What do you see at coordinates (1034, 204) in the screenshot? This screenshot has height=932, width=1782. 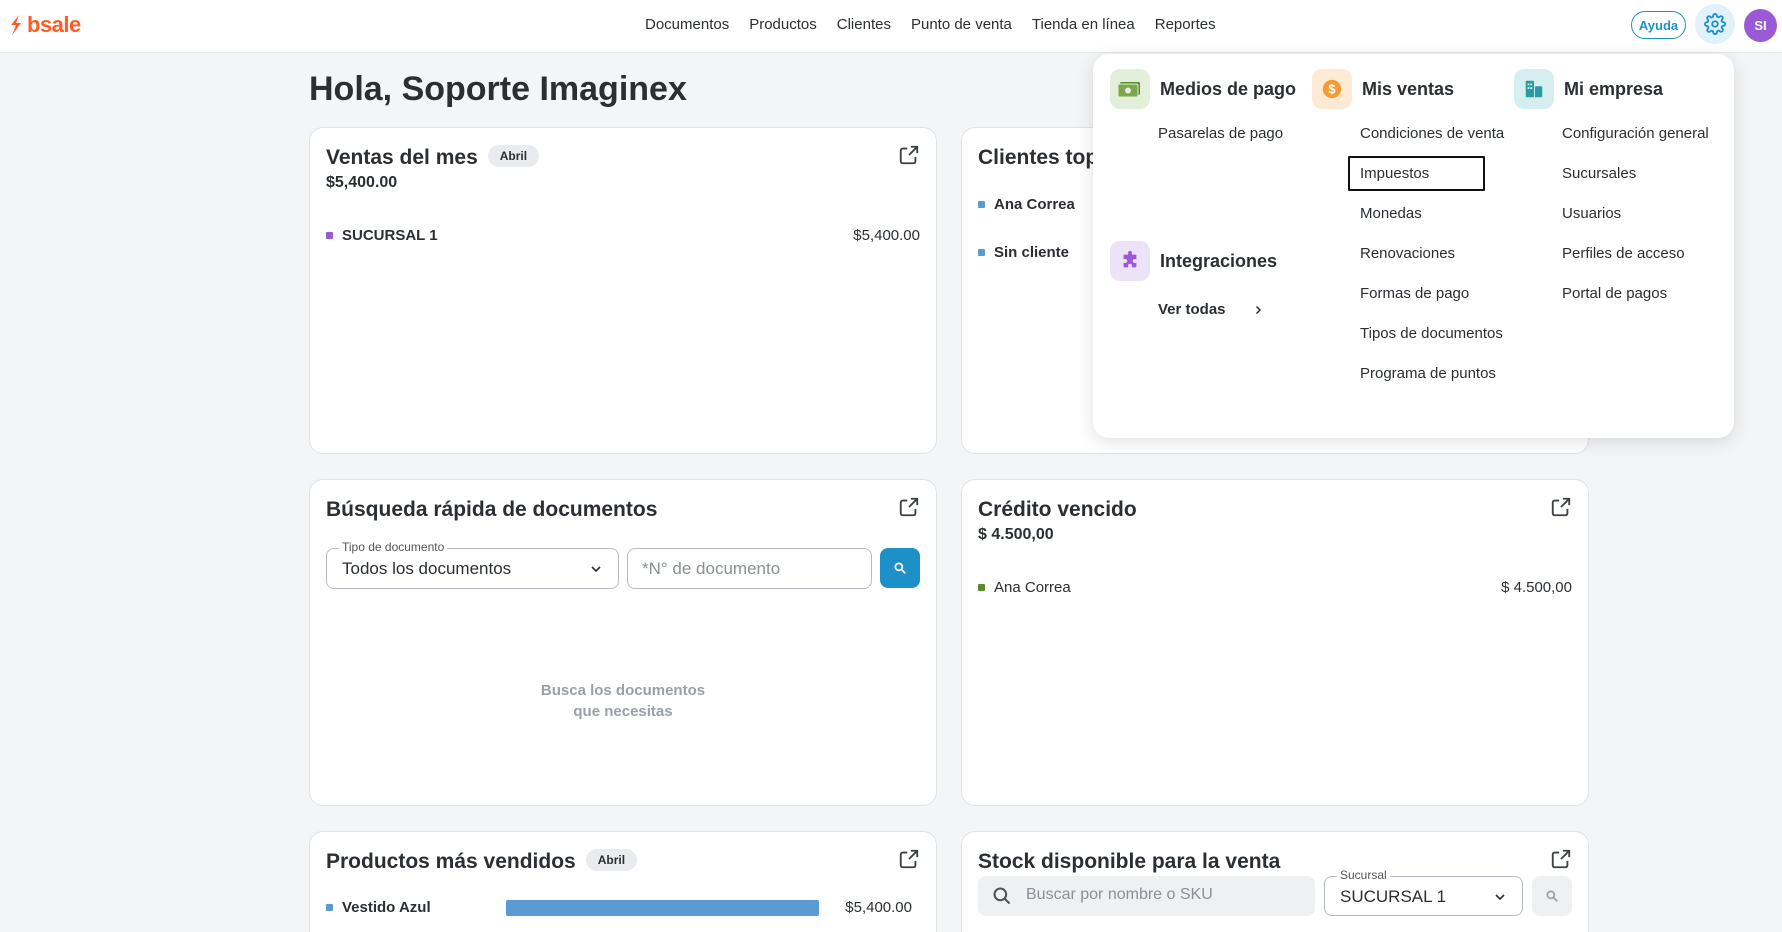 I see `clientes-row-label: Ana Correa` at bounding box center [1034, 204].